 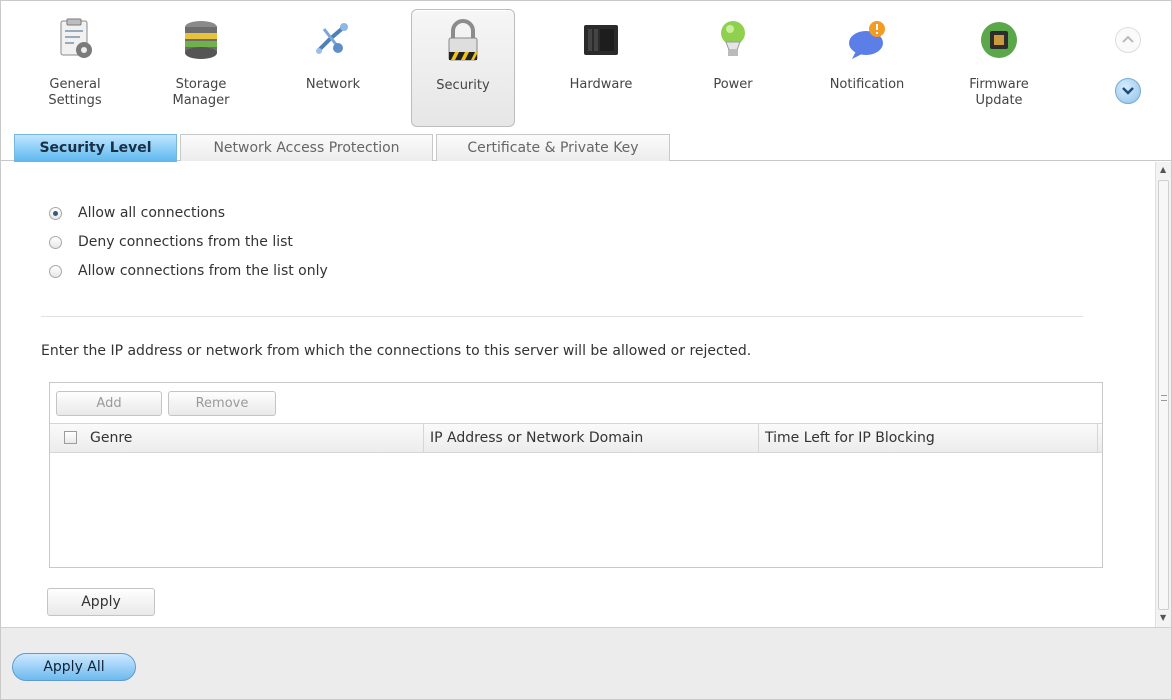 What do you see at coordinates (999, 40) in the screenshot?
I see `firmware-update-icon` at bounding box center [999, 40].